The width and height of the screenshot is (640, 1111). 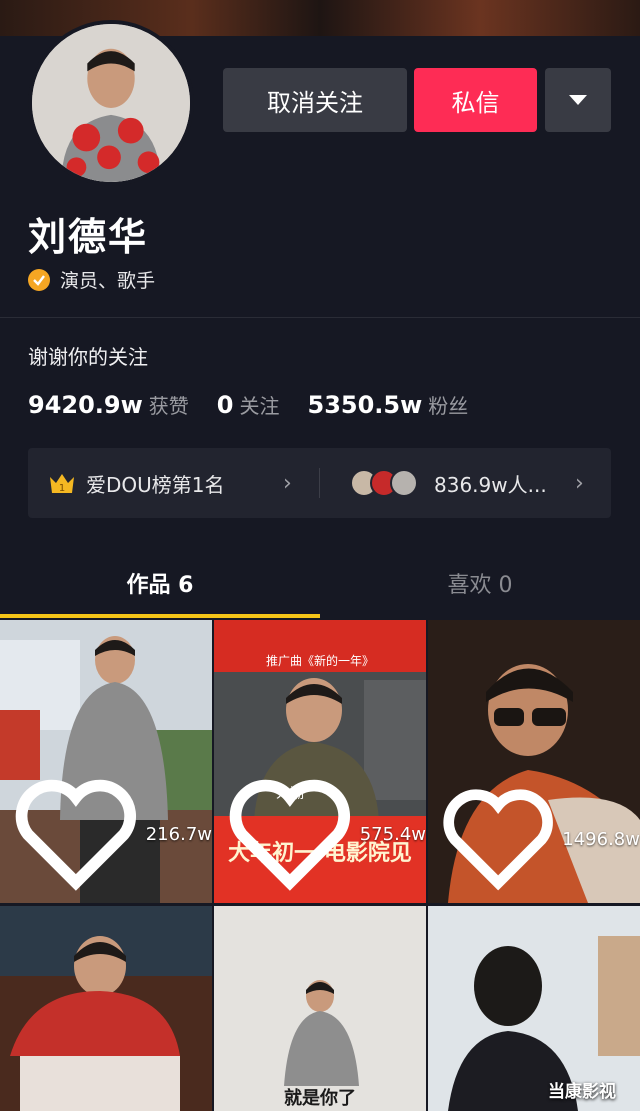 I want to click on video-thumbnail, so click(x=106, y=1008).